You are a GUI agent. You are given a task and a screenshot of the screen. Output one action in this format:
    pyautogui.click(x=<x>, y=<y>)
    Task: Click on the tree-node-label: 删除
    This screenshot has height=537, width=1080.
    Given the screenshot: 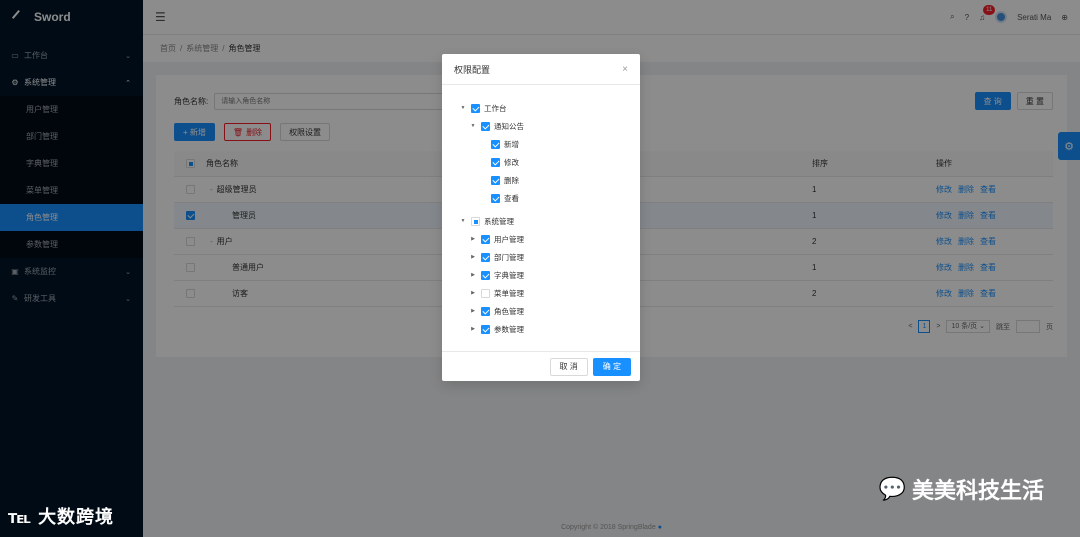 What is the action you would take?
    pyautogui.click(x=511, y=180)
    